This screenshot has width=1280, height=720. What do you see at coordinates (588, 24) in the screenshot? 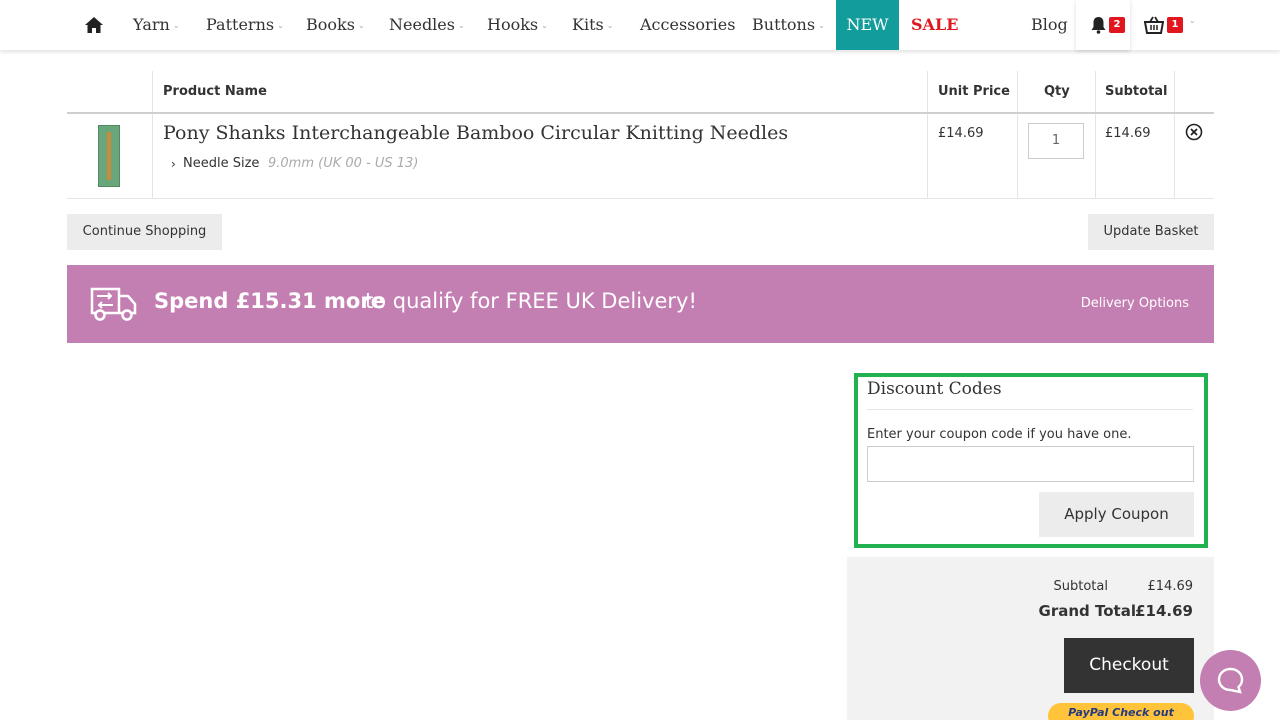
I see `nav-item-label: Kits` at bounding box center [588, 24].